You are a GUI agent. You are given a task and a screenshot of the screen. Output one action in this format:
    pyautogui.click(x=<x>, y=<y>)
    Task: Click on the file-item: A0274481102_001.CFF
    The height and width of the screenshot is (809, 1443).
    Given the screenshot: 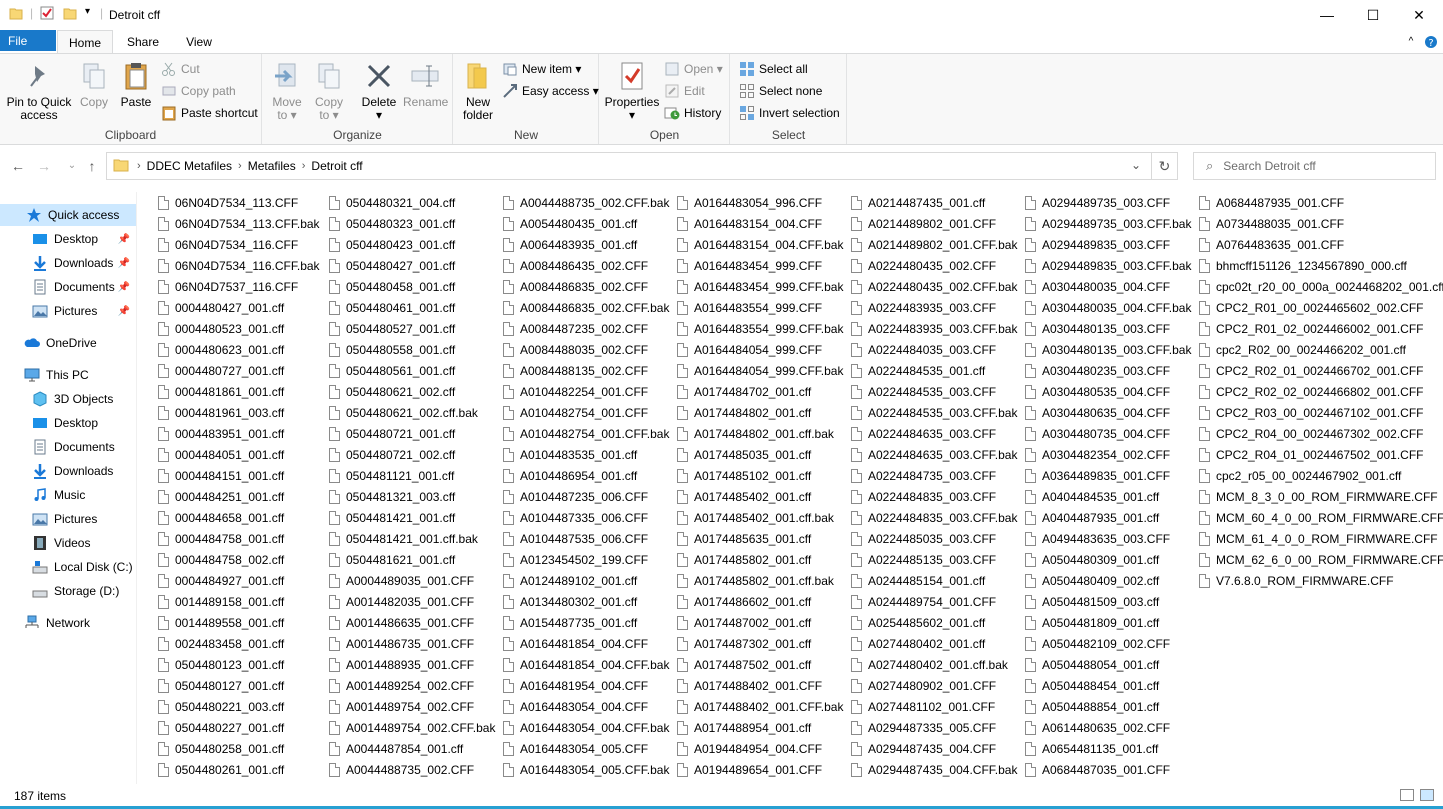 What is the action you would take?
    pyautogui.click(x=930, y=706)
    